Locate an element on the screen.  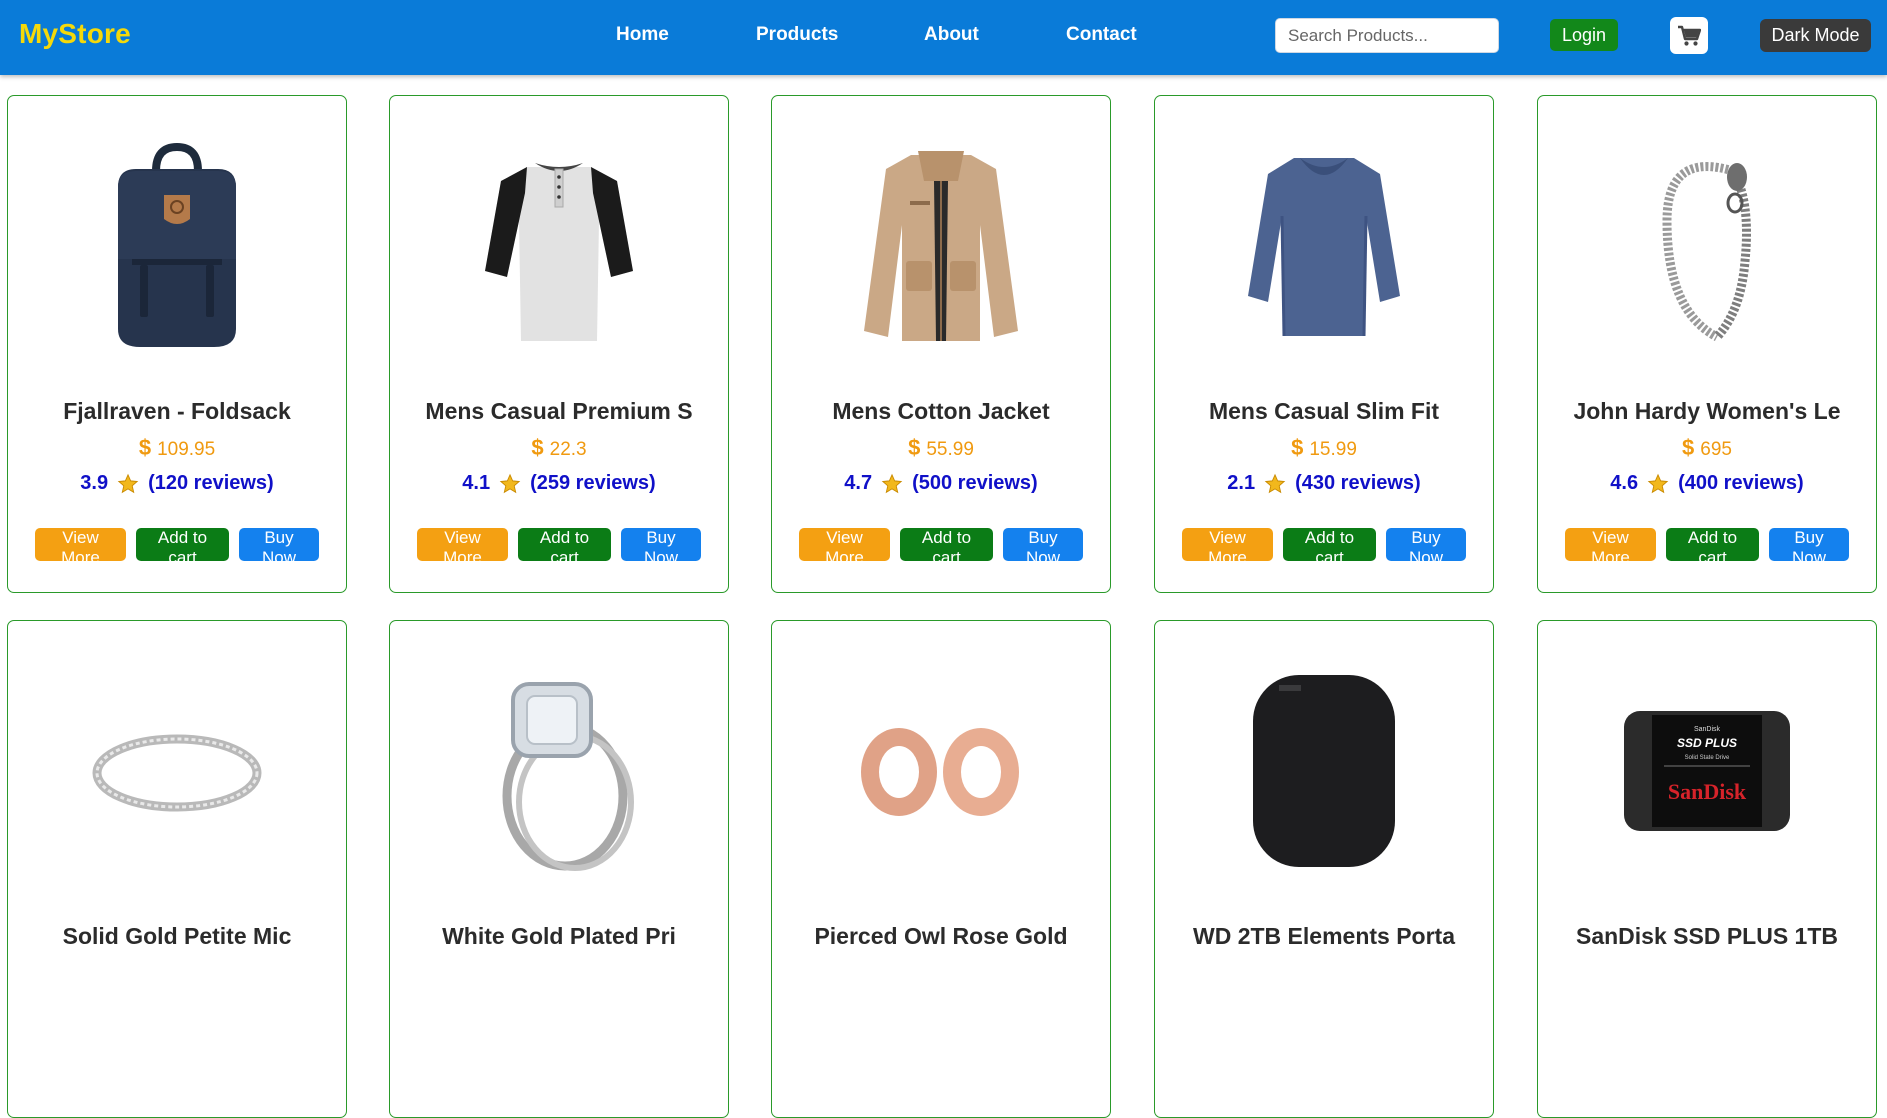
product-card: WD 2TB Elements Porta is located at coordinates (1324, 869).